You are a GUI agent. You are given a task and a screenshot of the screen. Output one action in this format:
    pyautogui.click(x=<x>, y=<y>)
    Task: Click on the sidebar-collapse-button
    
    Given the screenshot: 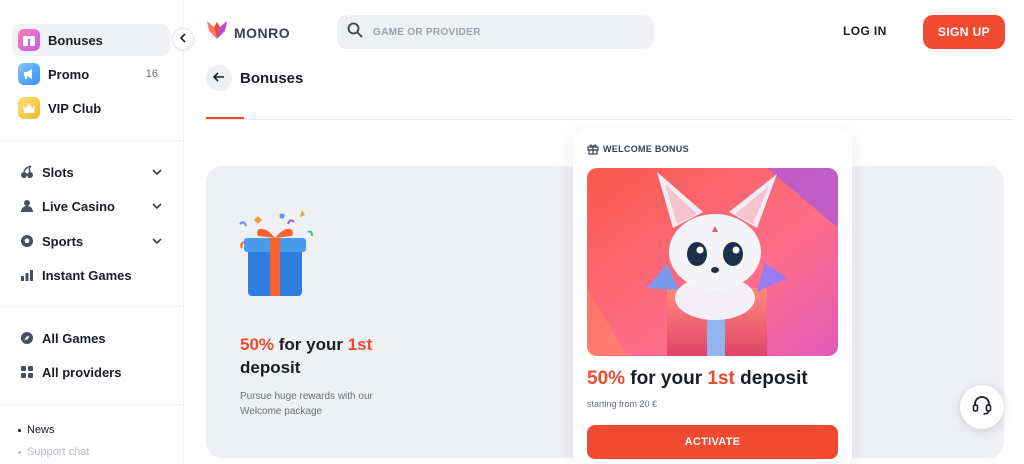 What is the action you would take?
    pyautogui.click(x=183, y=39)
    